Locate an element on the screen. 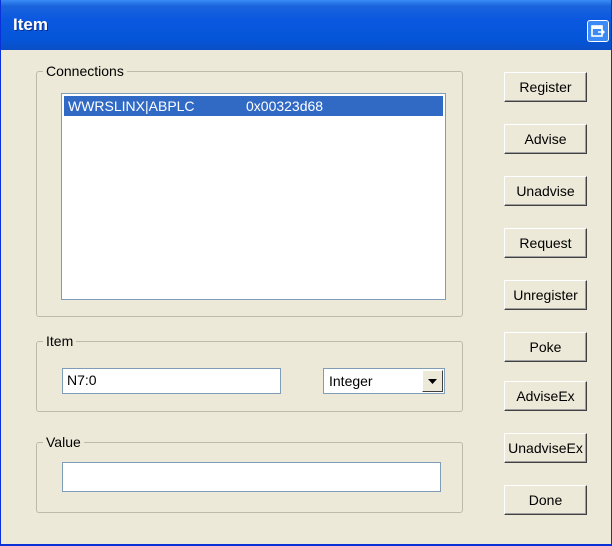 Image resolution: width=612 pixels, height=546 pixels. item-type-value: Integer is located at coordinates (351, 381).